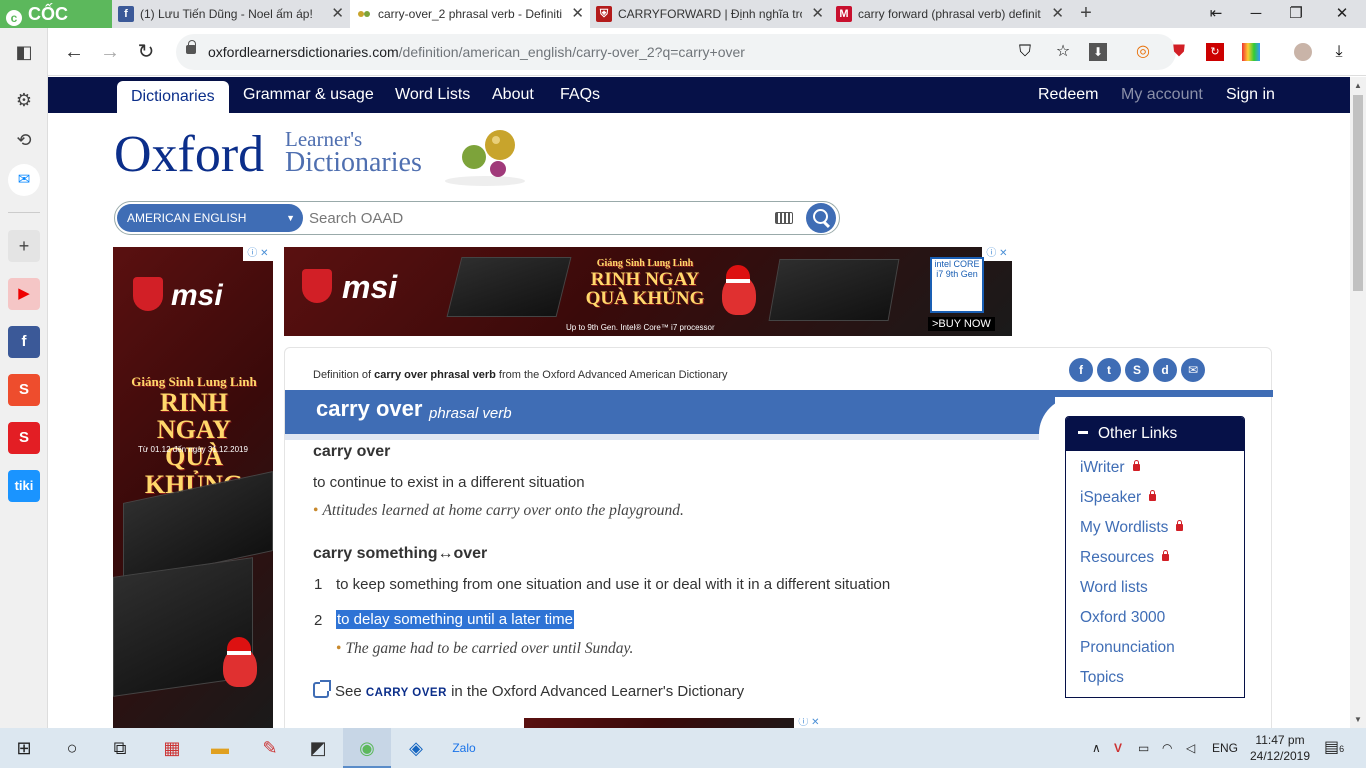 The height and width of the screenshot is (769, 1366). Describe the element at coordinates (191, 47) in the screenshot. I see `lock-icon` at that location.